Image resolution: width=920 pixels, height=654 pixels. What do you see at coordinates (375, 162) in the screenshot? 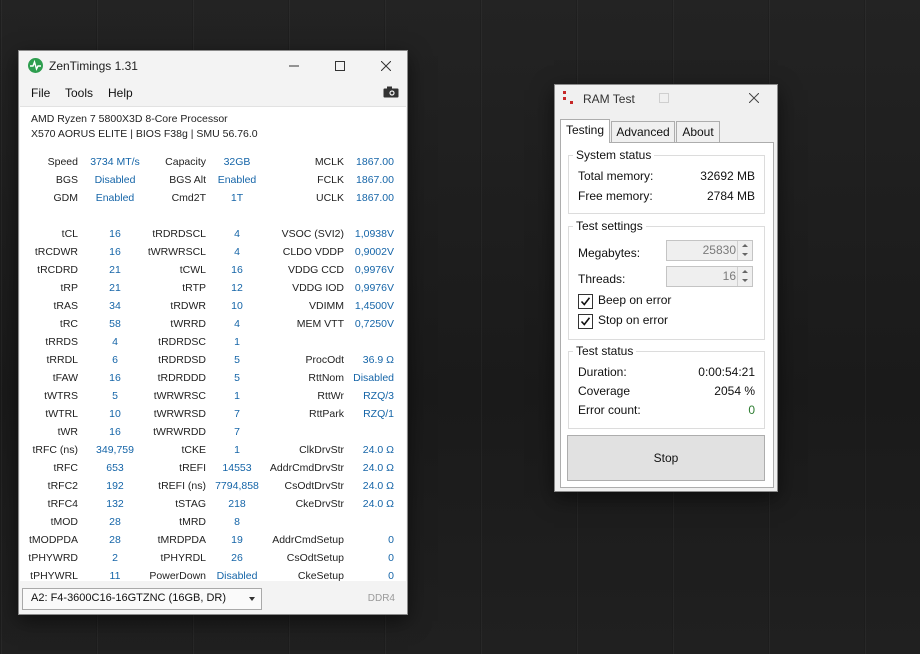
I see `timing-value: 1867.00` at bounding box center [375, 162].